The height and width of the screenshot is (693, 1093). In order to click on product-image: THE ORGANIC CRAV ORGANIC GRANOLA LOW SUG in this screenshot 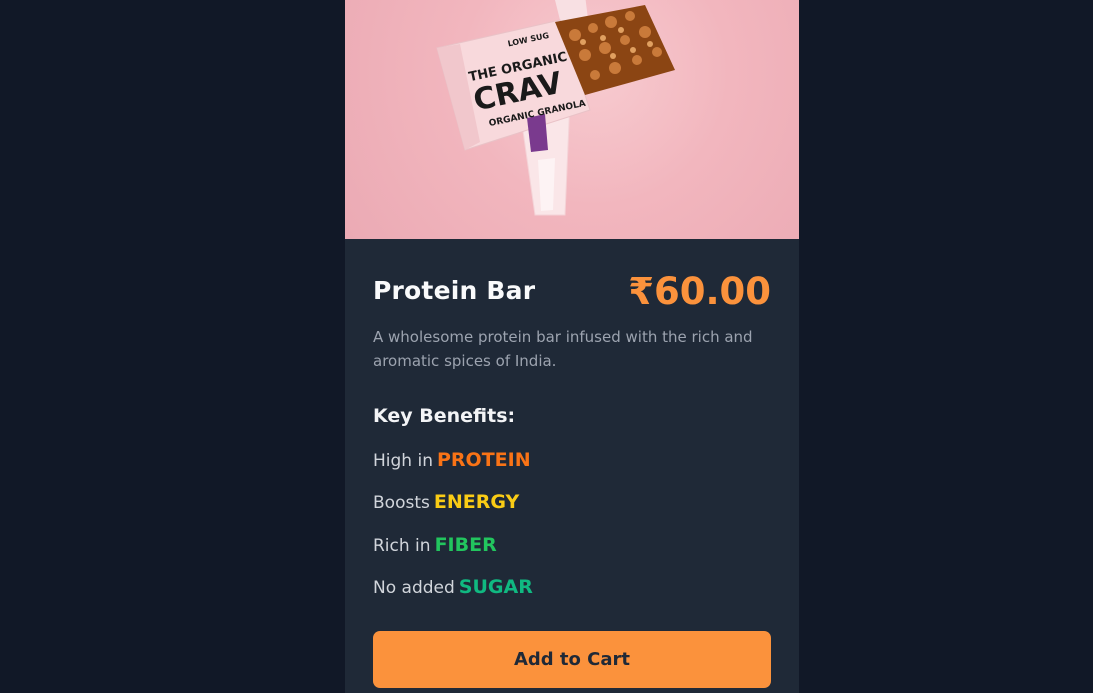, I will do `click(572, 119)`.